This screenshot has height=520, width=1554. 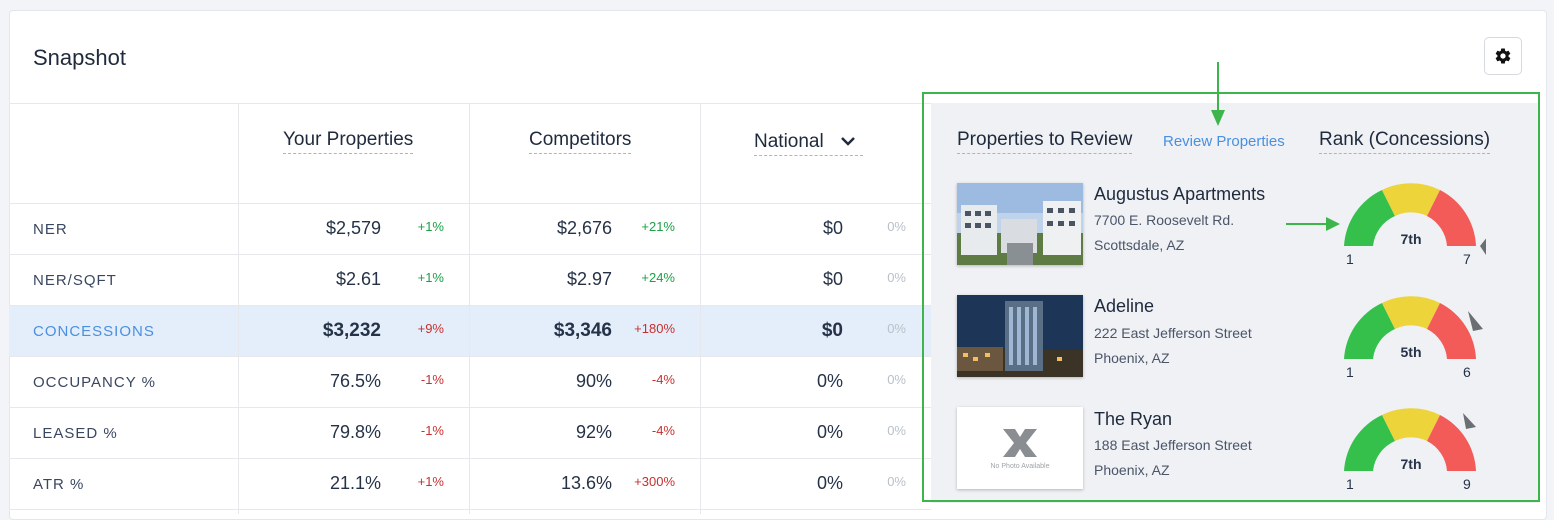 I want to click on competitors-change: +180%, so click(x=654, y=328).